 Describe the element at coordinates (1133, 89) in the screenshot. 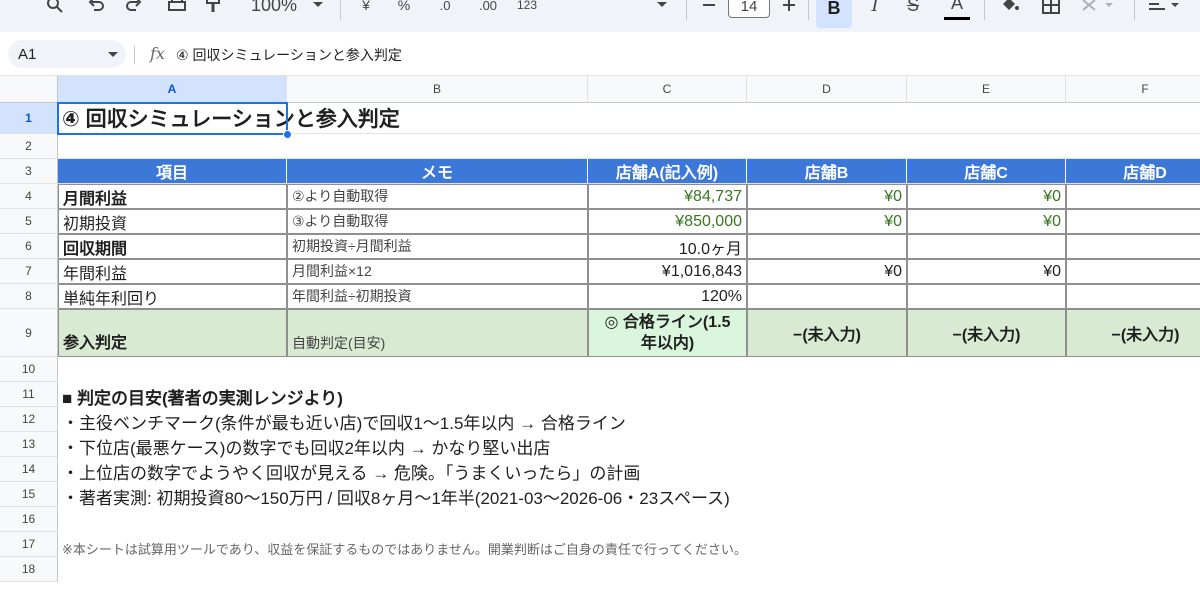

I see `column-header-f: F` at that location.